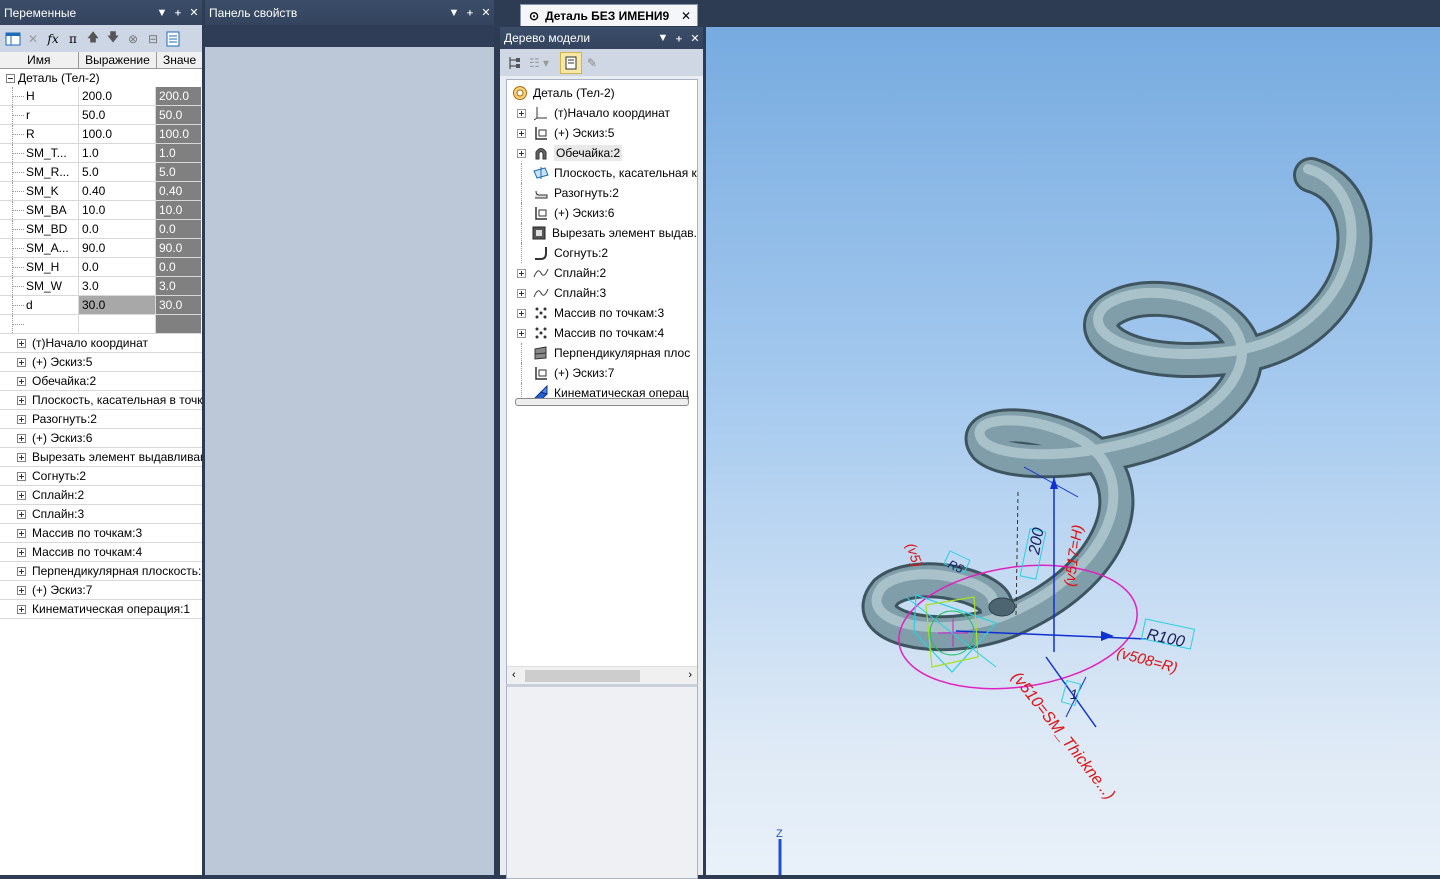 The width and height of the screenshot is (1440, 879). What do you see at coordinates (117, 172) in the screenshot?
I see `variable-expression: 5.0` at bounding box center [117, 172].